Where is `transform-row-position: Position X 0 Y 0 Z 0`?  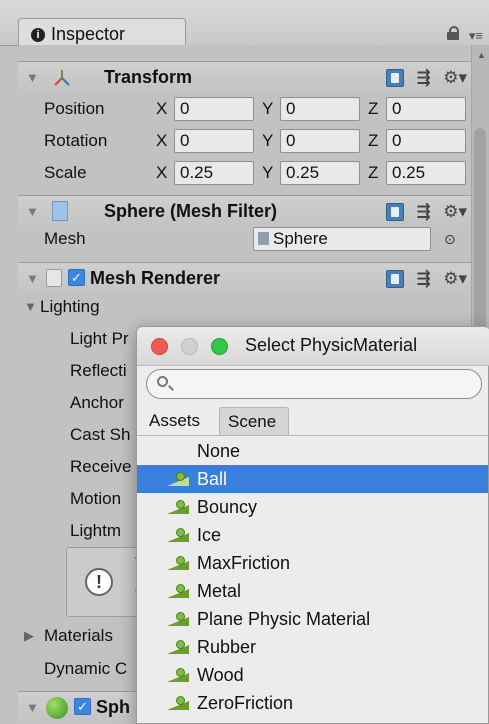
transform-row-position: Position X 0 Y 0 Z 0 is located at coordinates (244, 109).